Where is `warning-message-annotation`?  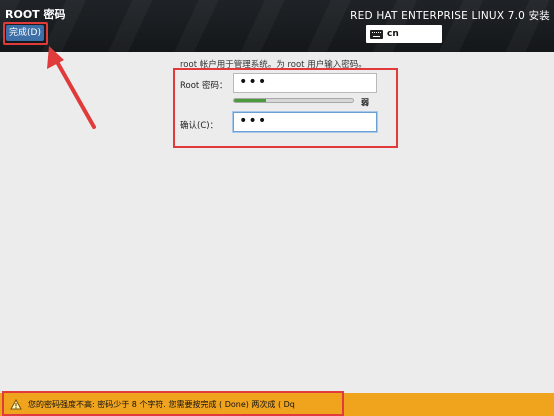 warning-message-annotation is located at coordinates (173, 403).